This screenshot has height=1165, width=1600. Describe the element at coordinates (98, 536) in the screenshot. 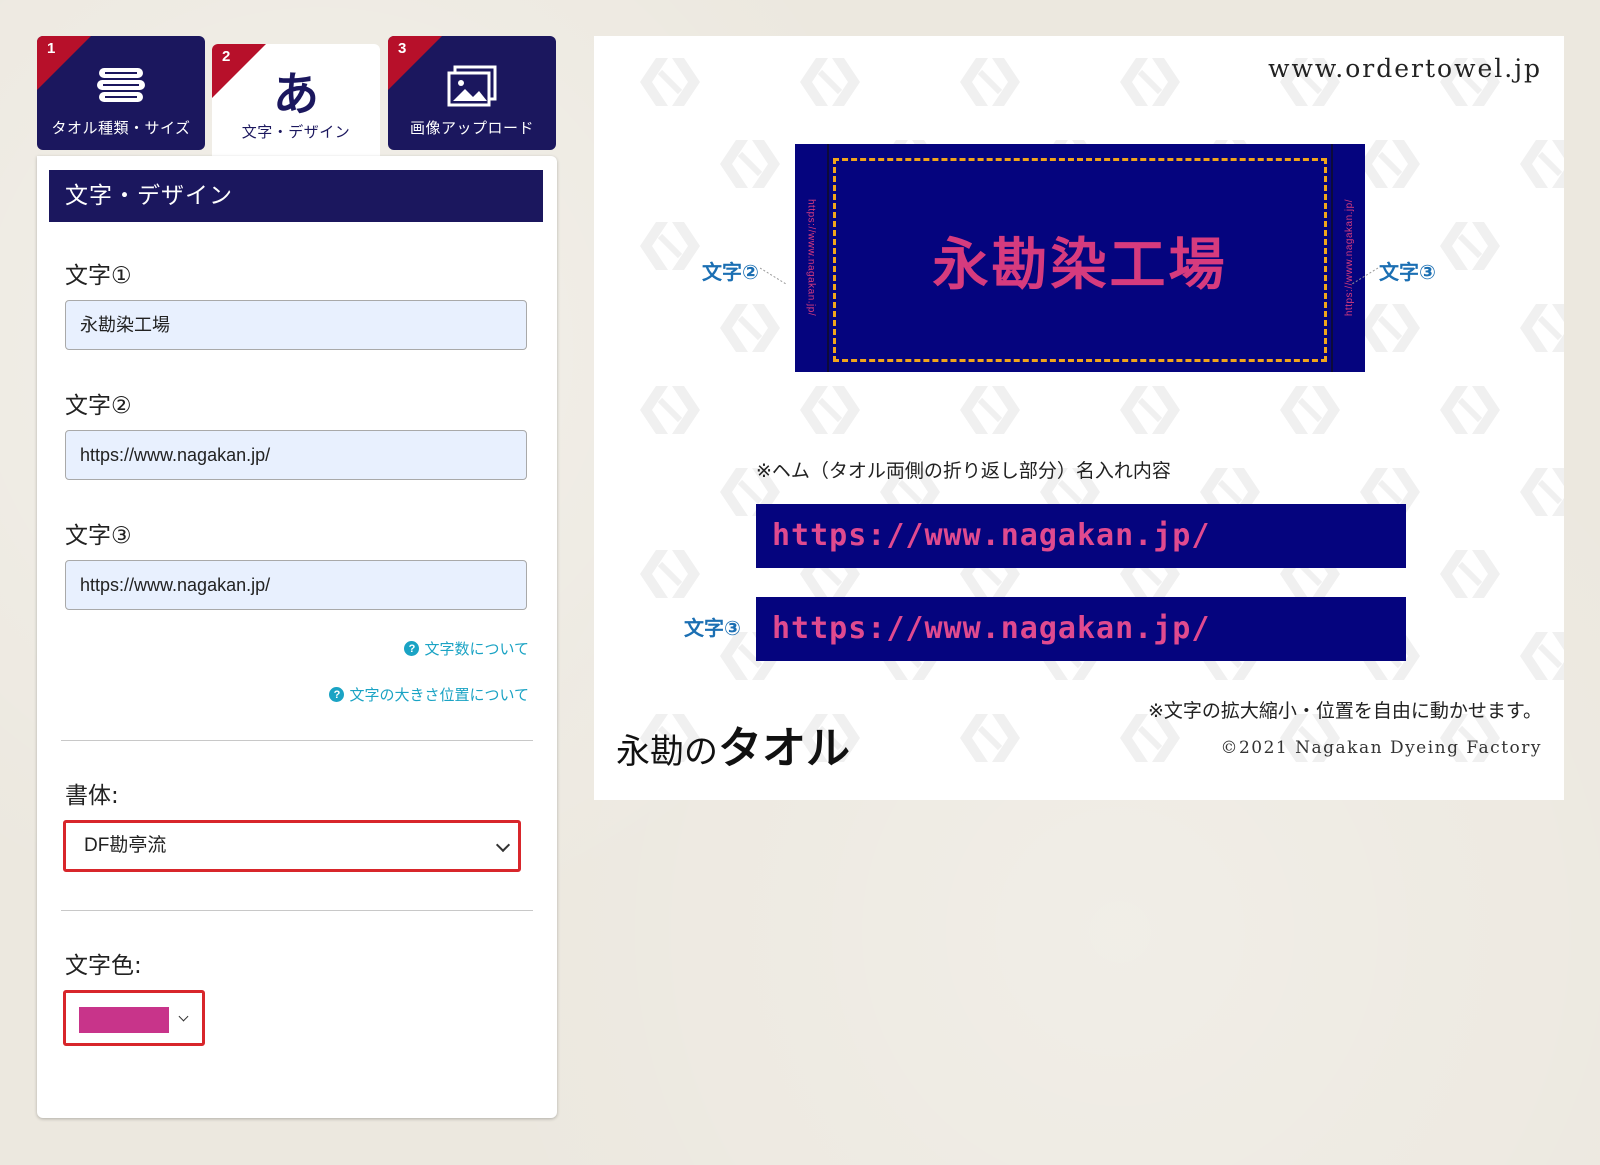

I see `text3-label: 文字③` at that location.